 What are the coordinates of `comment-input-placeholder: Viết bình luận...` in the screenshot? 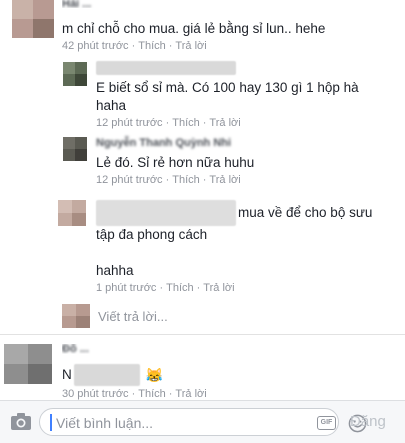 It's located at (105, 423).